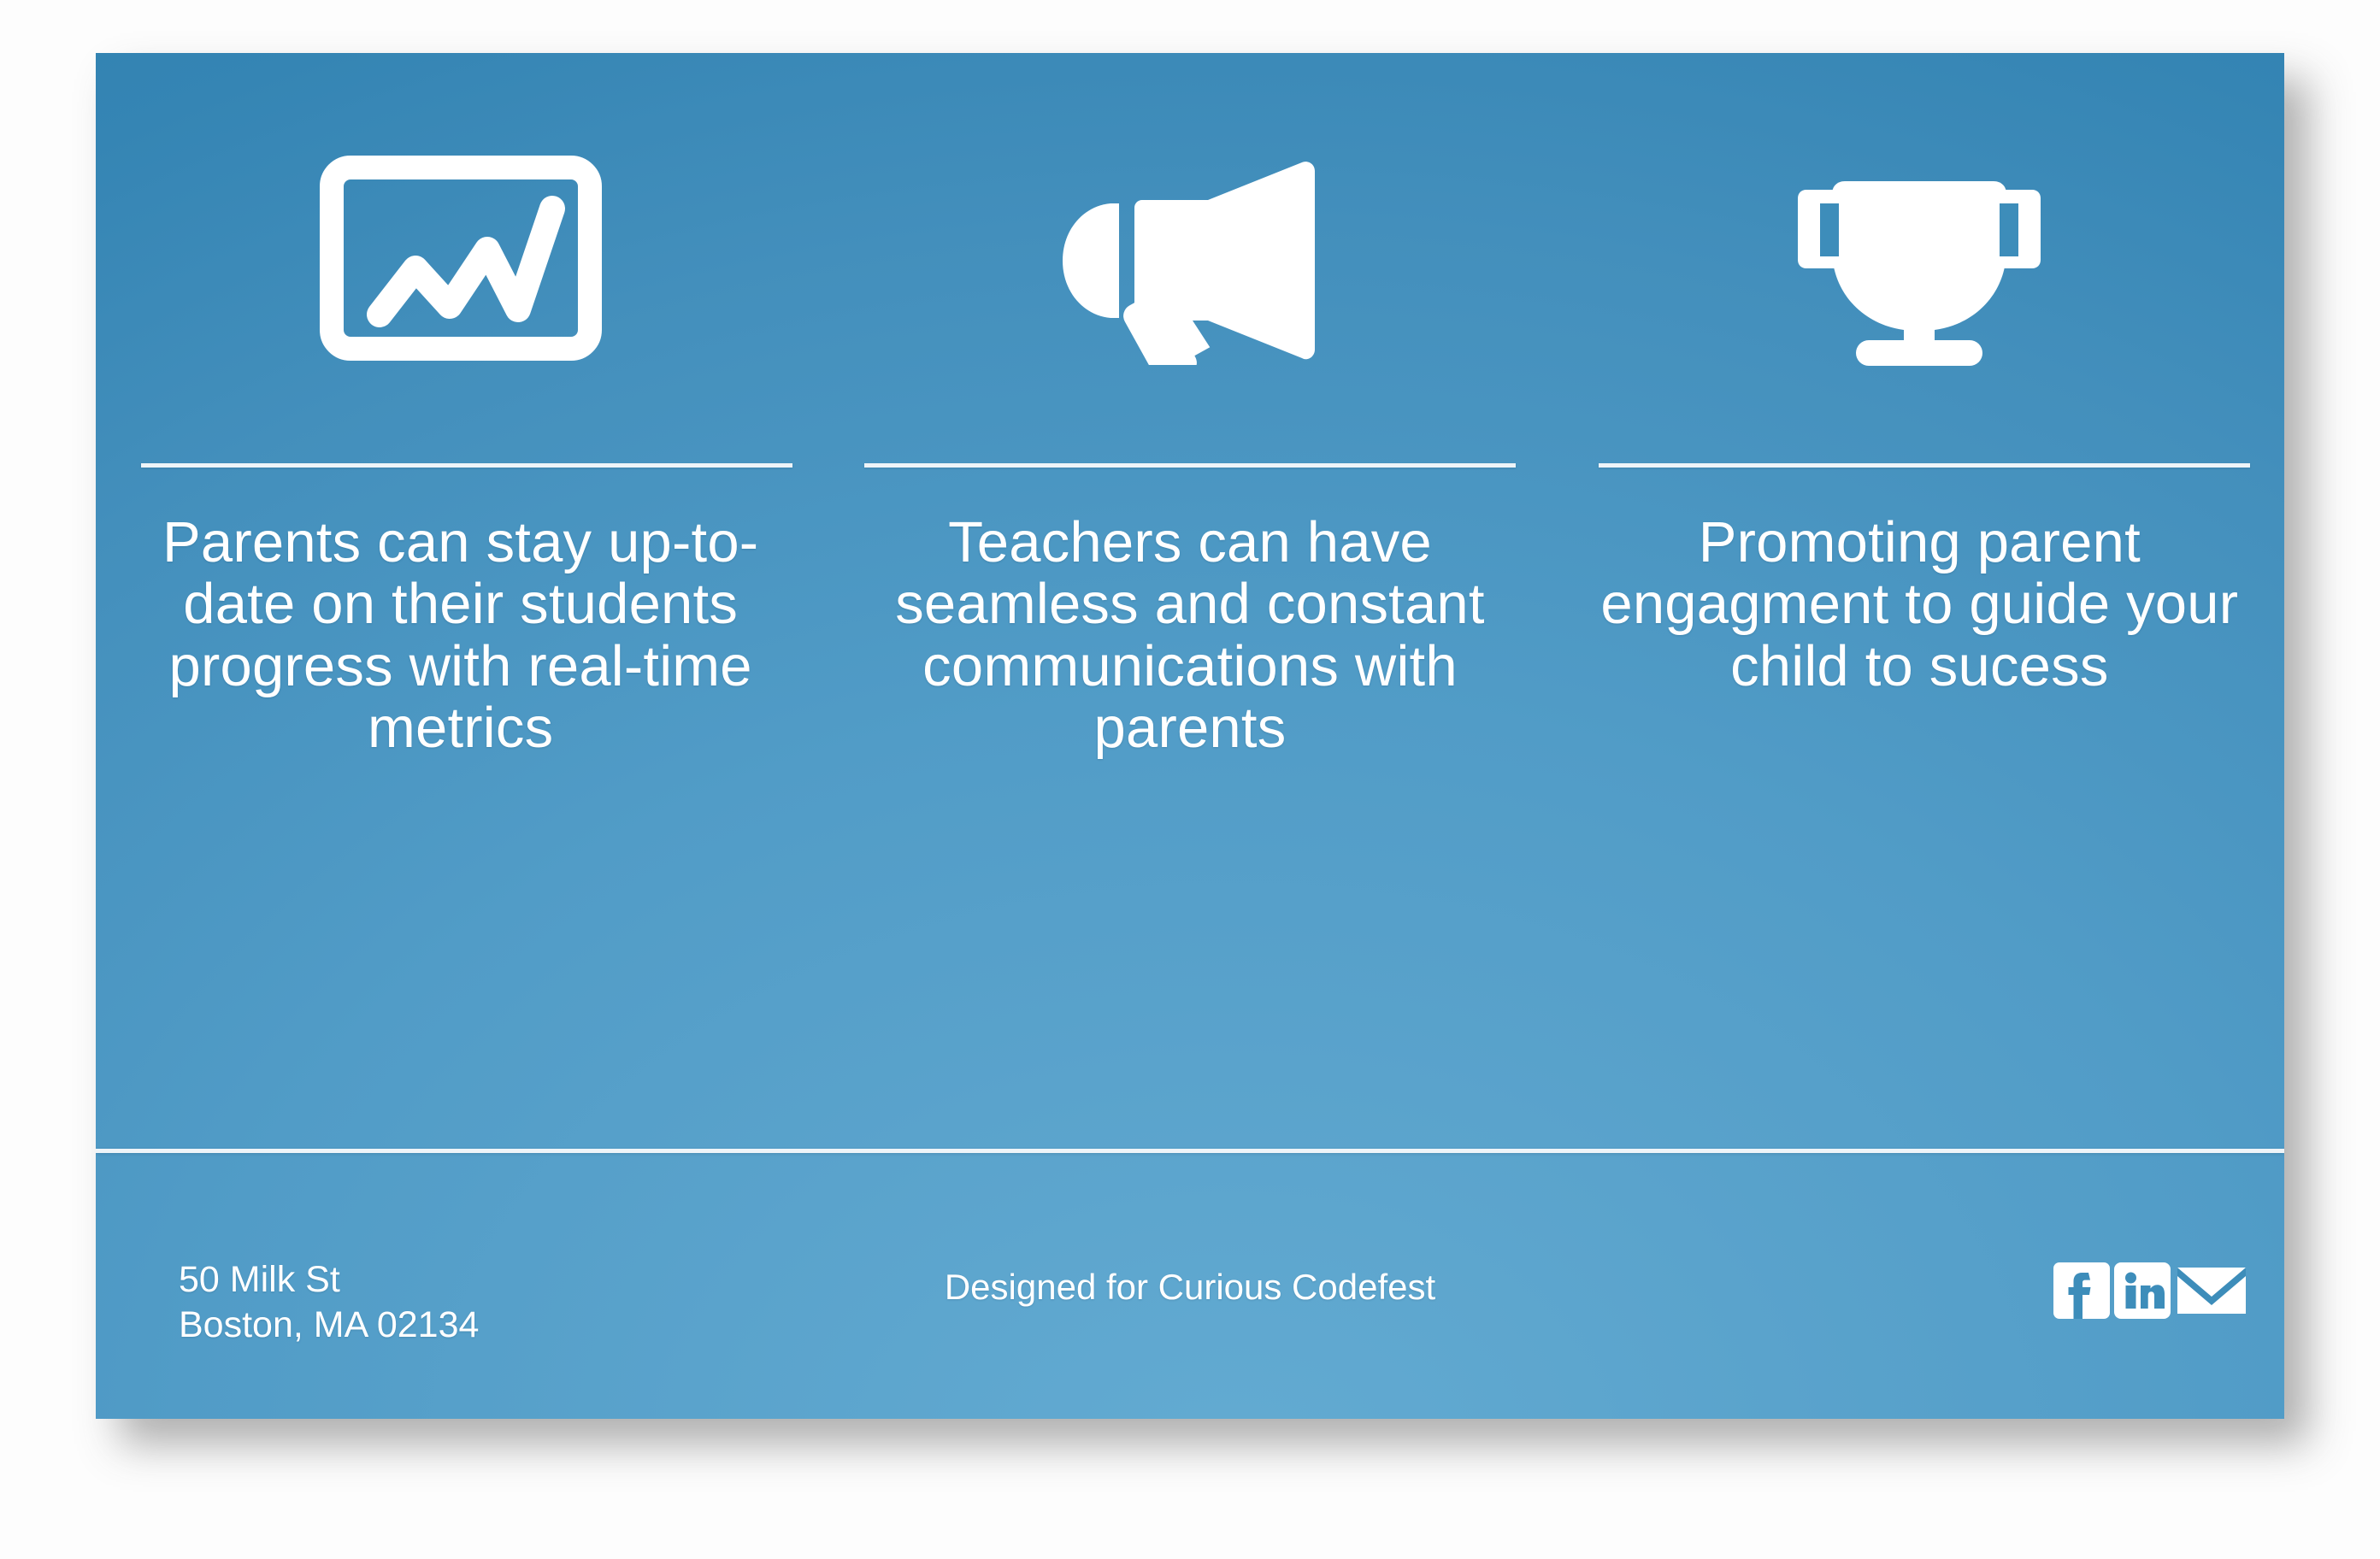 The width and height of the screenshot is (2380, 1559). I want to click on address-line-2: Boston, MA 02134, so click(330, 1324).